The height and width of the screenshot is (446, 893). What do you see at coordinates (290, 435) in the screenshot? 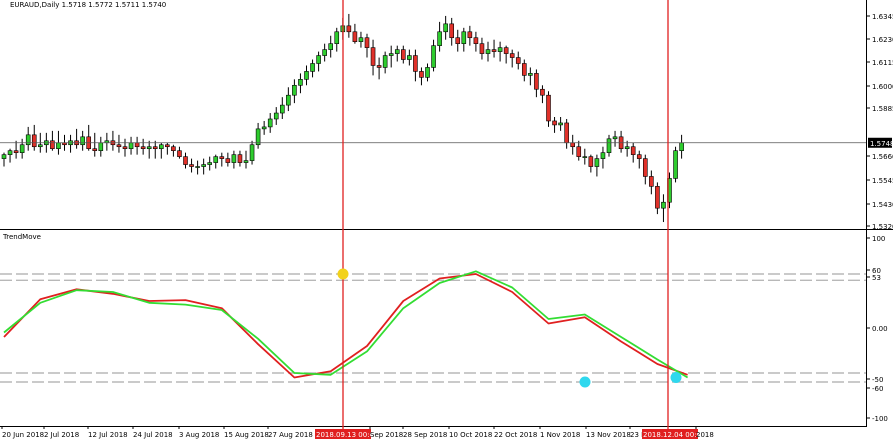
I see `time-label: 27 Aug 2018` at bounding box center [290, 435].